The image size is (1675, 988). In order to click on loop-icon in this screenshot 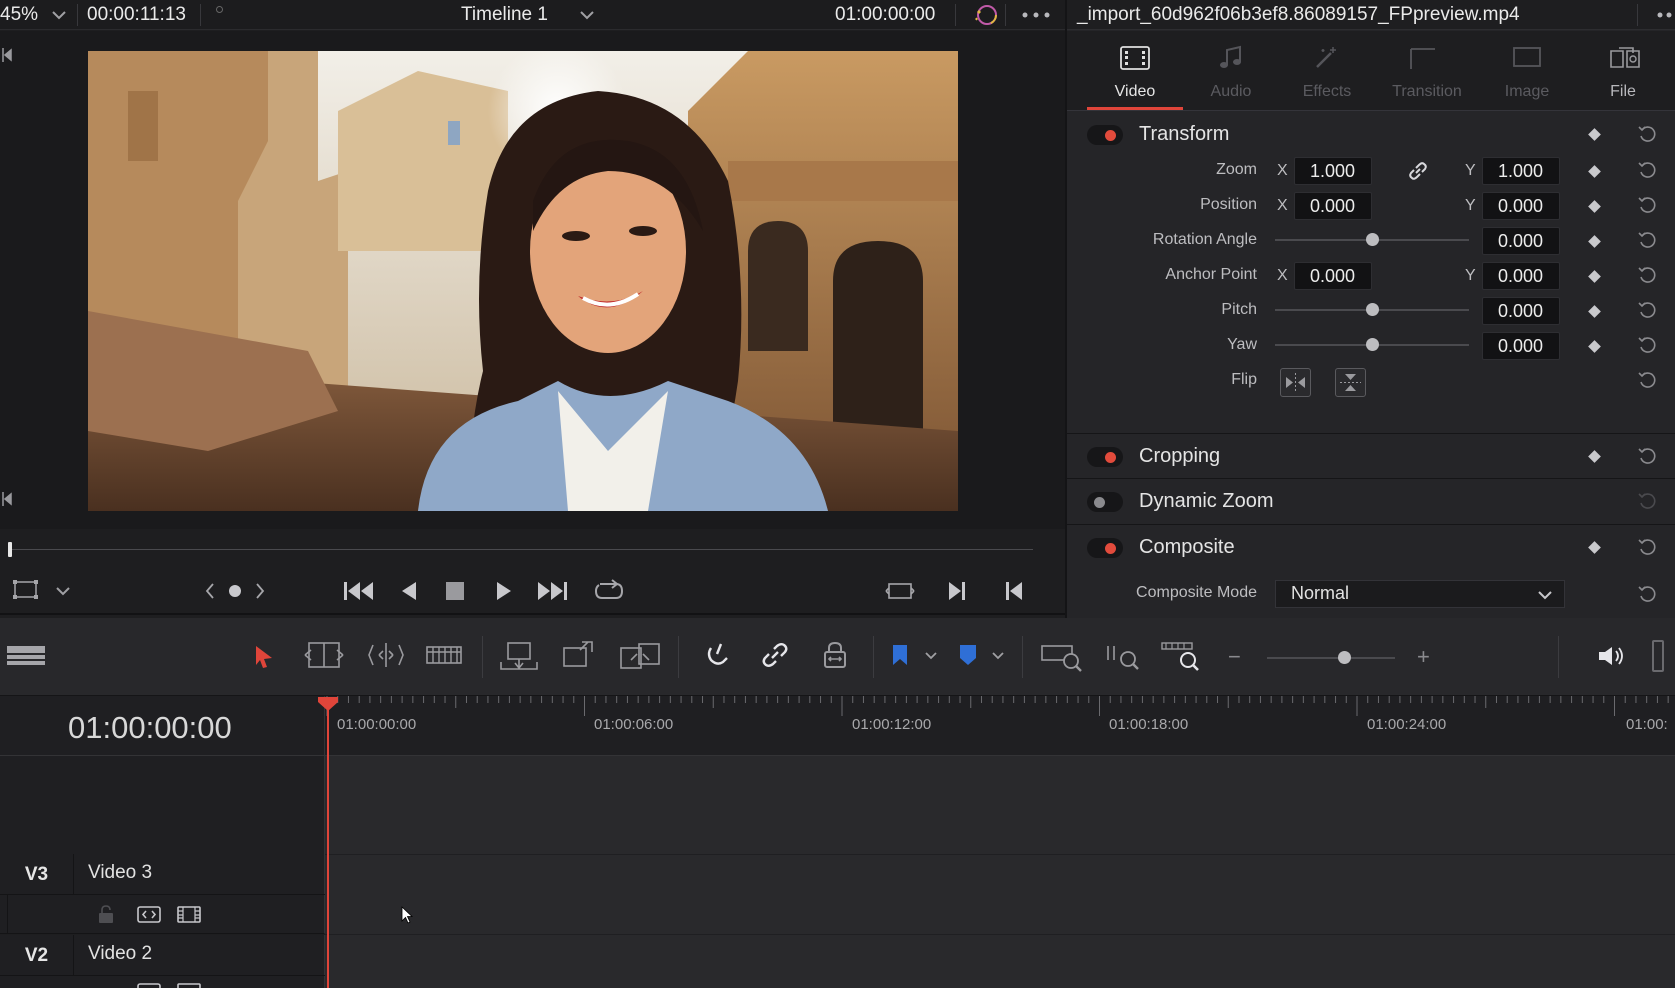, I will do `click(609, 591)`.